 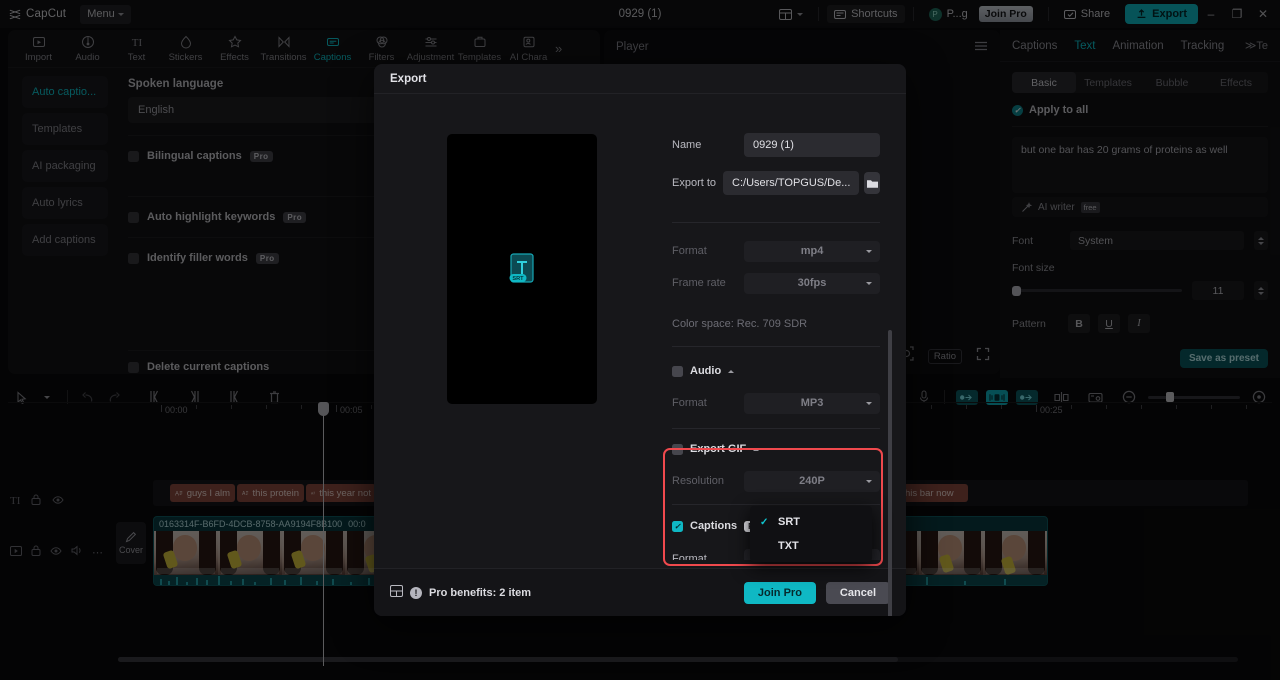 I want to click on checkbox-checked-icon: ✓, so click(x=677, y=526).